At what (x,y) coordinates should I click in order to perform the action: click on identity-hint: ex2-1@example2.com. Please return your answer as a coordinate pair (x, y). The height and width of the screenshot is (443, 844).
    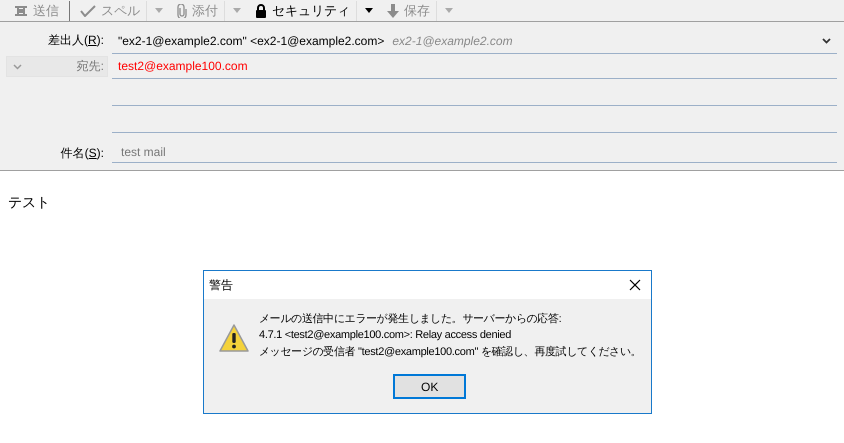
    Looking at the image, I should click on (452, 41).